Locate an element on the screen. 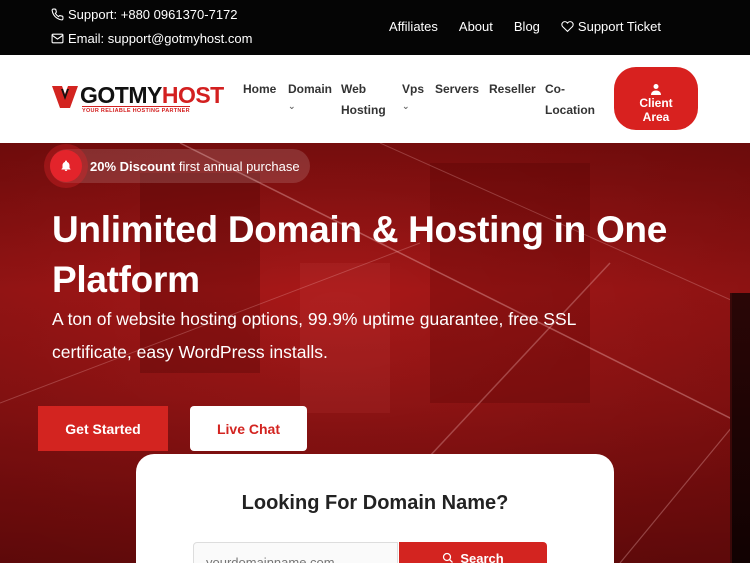 This screenshot has height=563, width=750. nav-colocation-line2: Location is located at coordinates (570, 110).